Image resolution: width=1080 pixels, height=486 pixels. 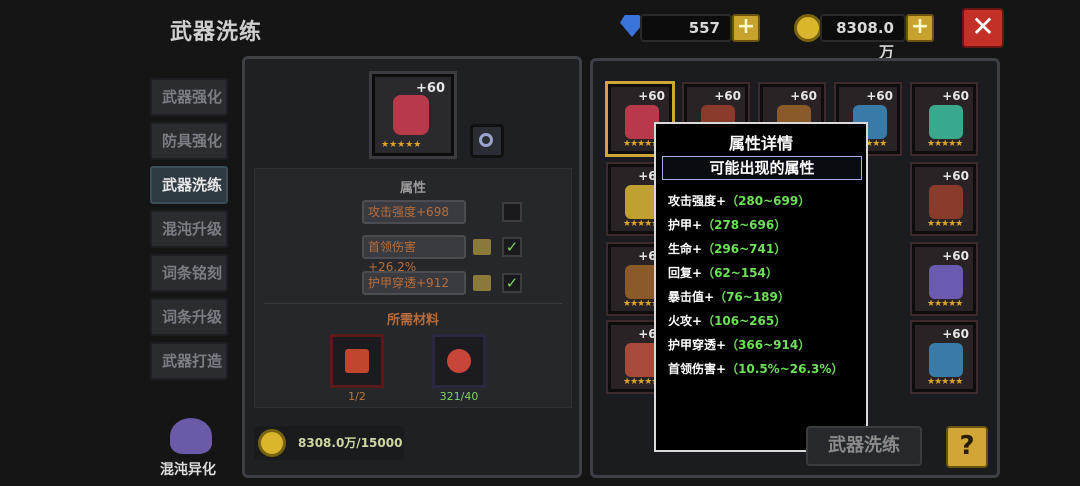 I want to click on weapon-level: +60, so click(x=430, y=88).